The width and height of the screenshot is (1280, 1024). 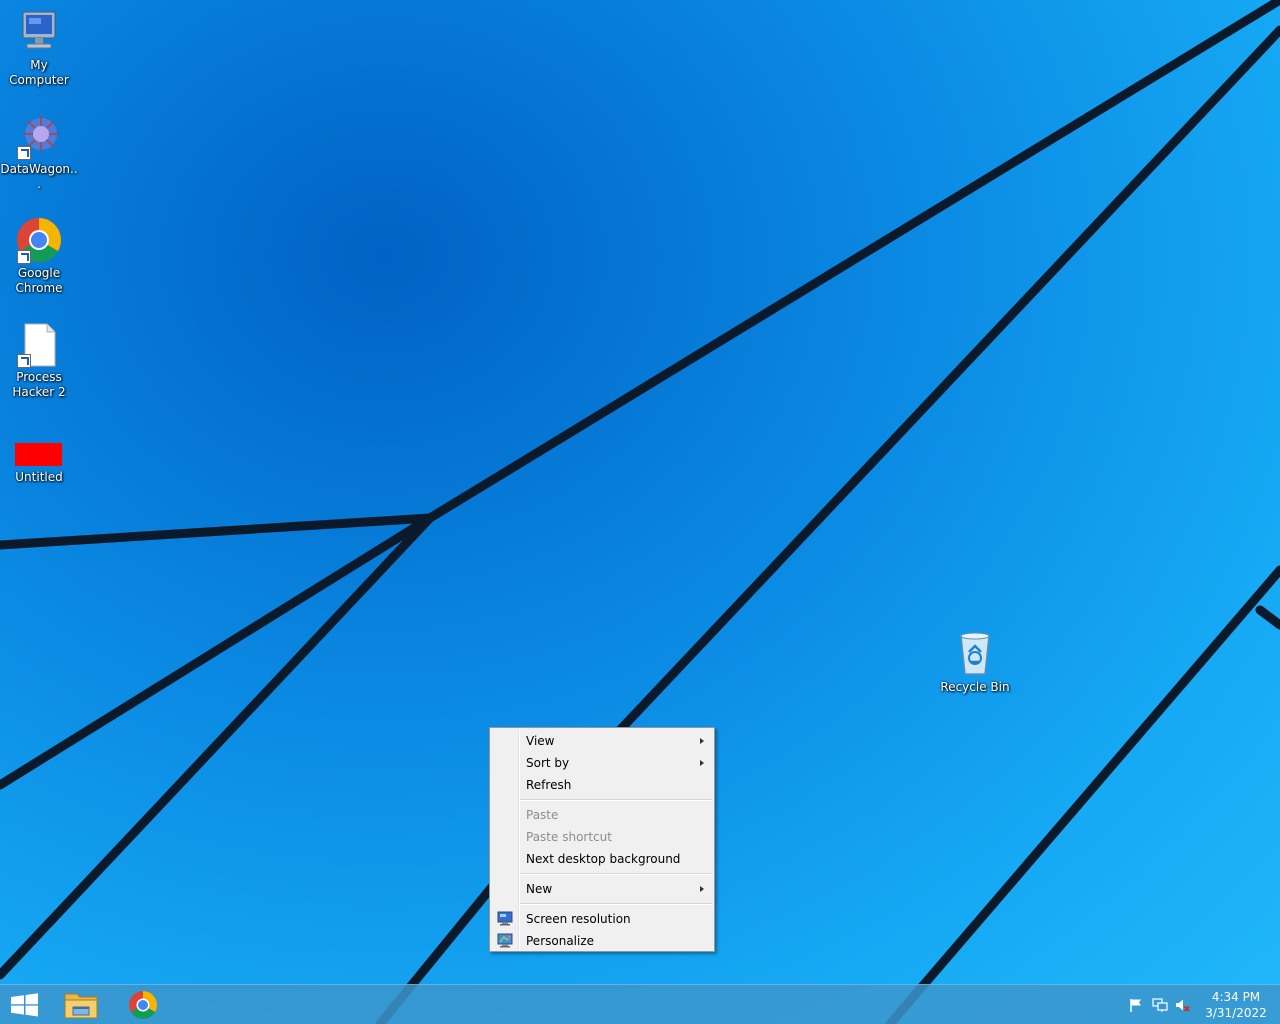 I want to click on desktop-icon-label: My Computer, so click(x=39, y=72).